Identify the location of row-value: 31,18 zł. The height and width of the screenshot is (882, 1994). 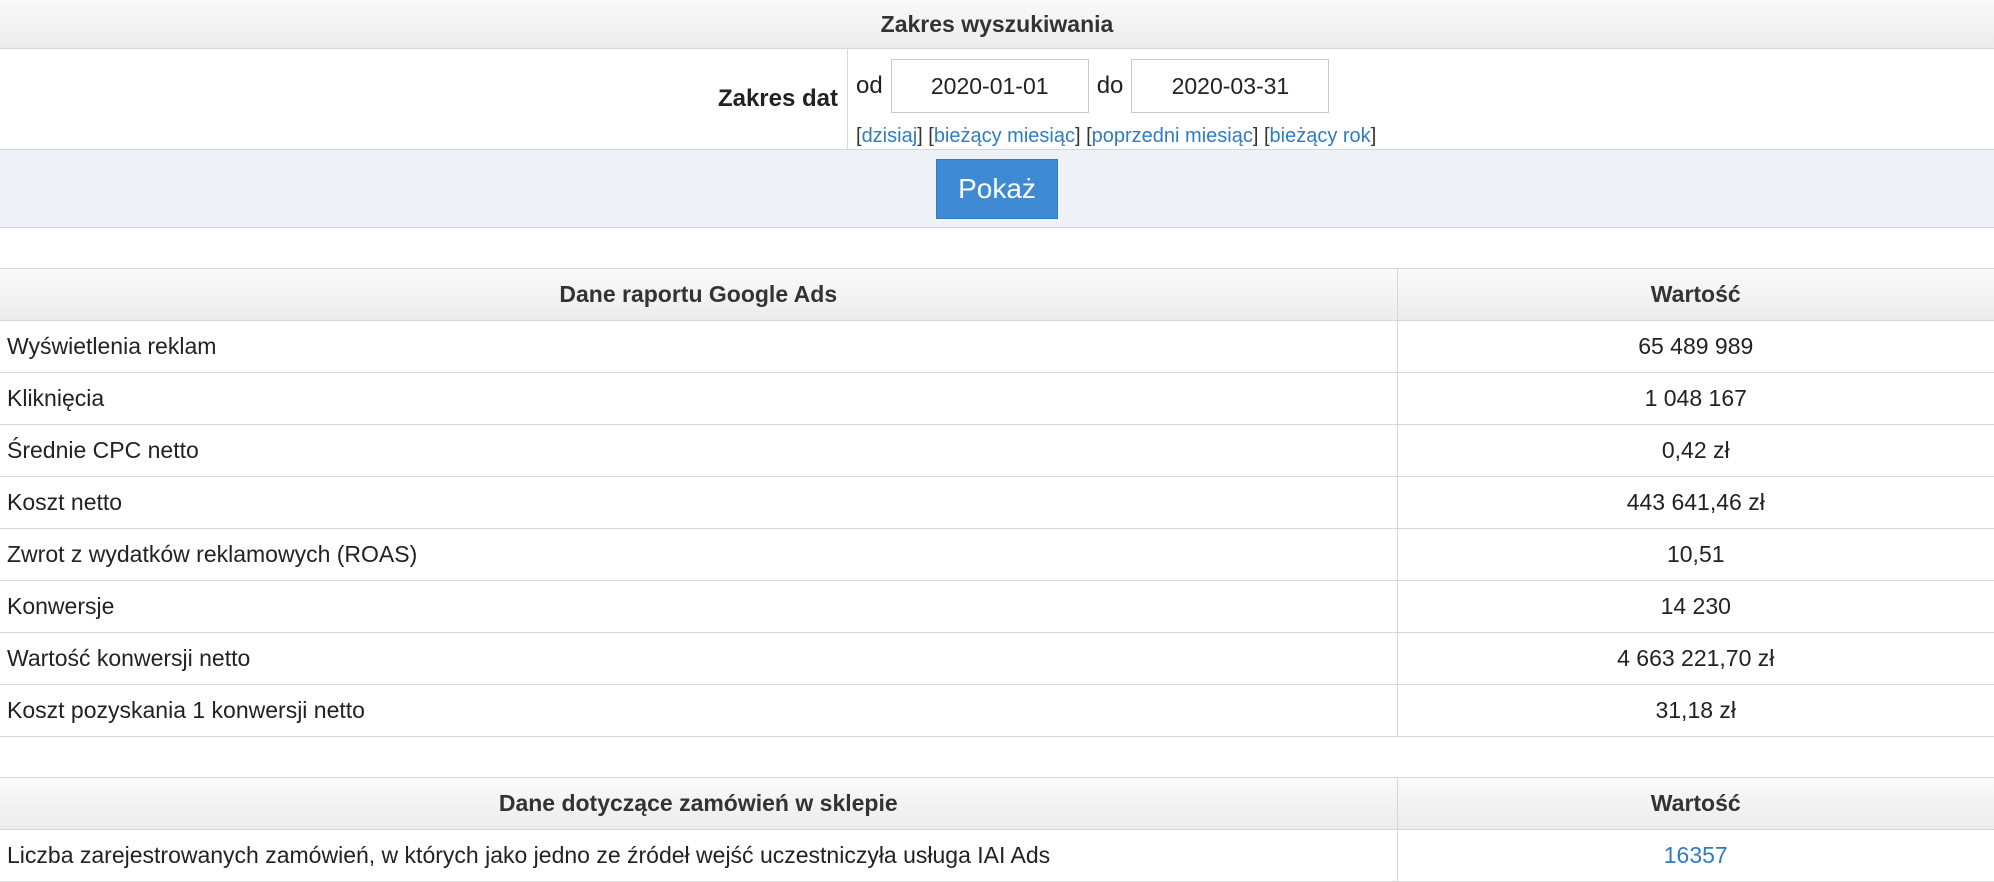
(1695, 710).